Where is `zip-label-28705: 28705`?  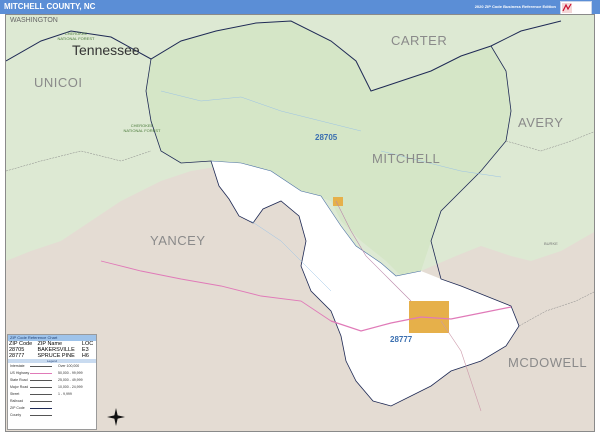 zip-label-28705: 28705 is located at coordinates (326, 137).